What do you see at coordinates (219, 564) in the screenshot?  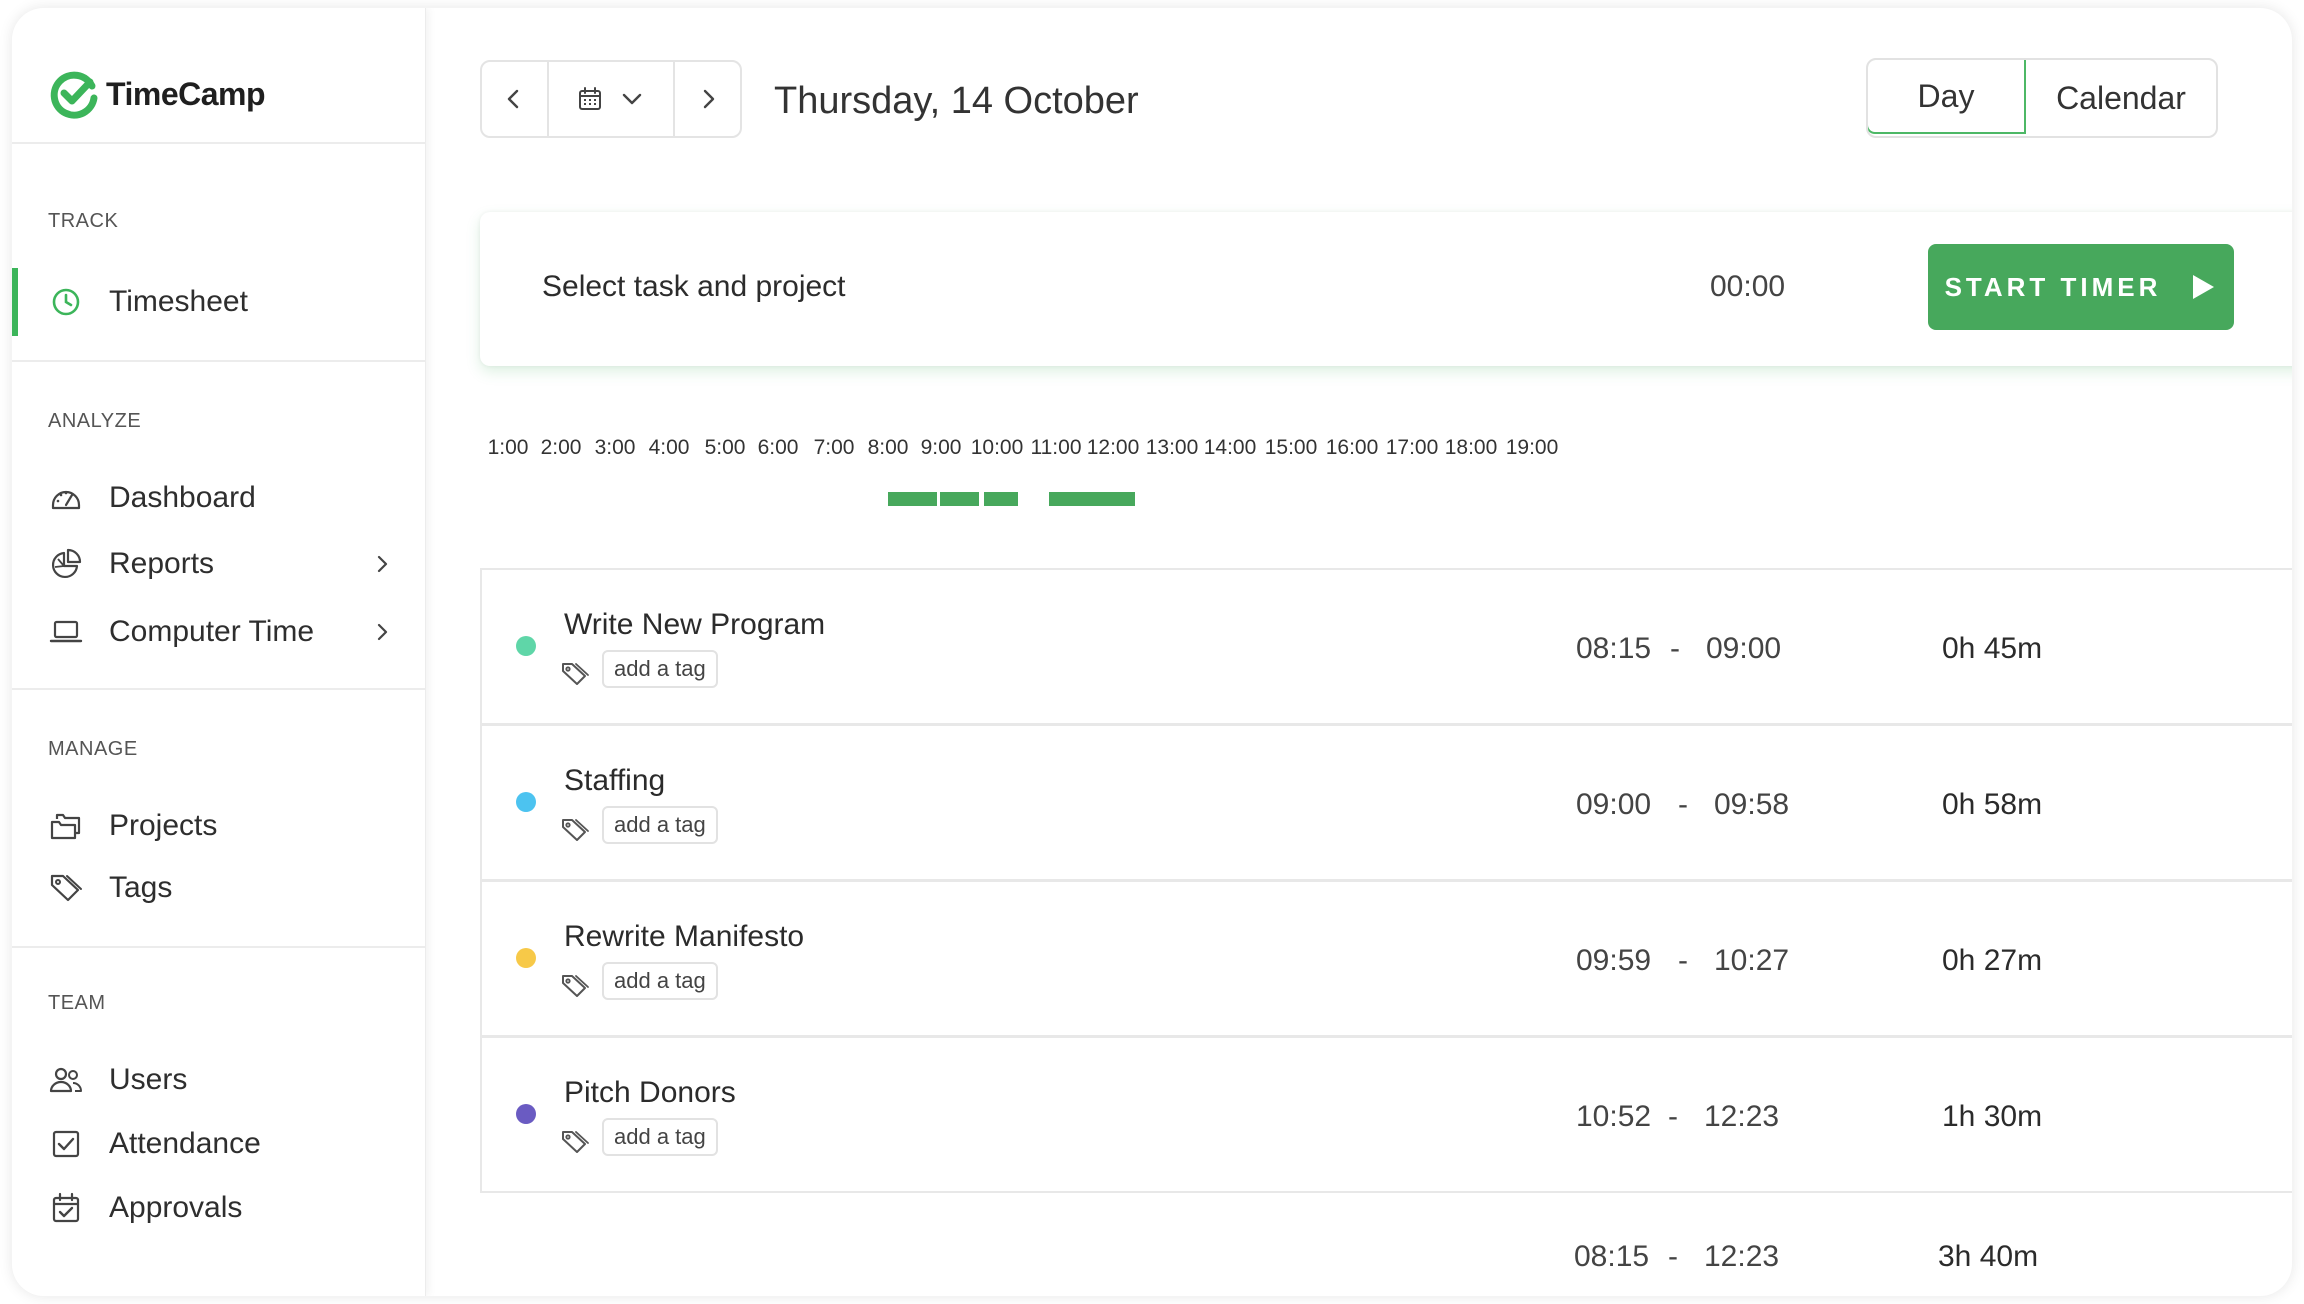 I see `sidebar-item-reports: Reports` at bounding box center [219, 564].